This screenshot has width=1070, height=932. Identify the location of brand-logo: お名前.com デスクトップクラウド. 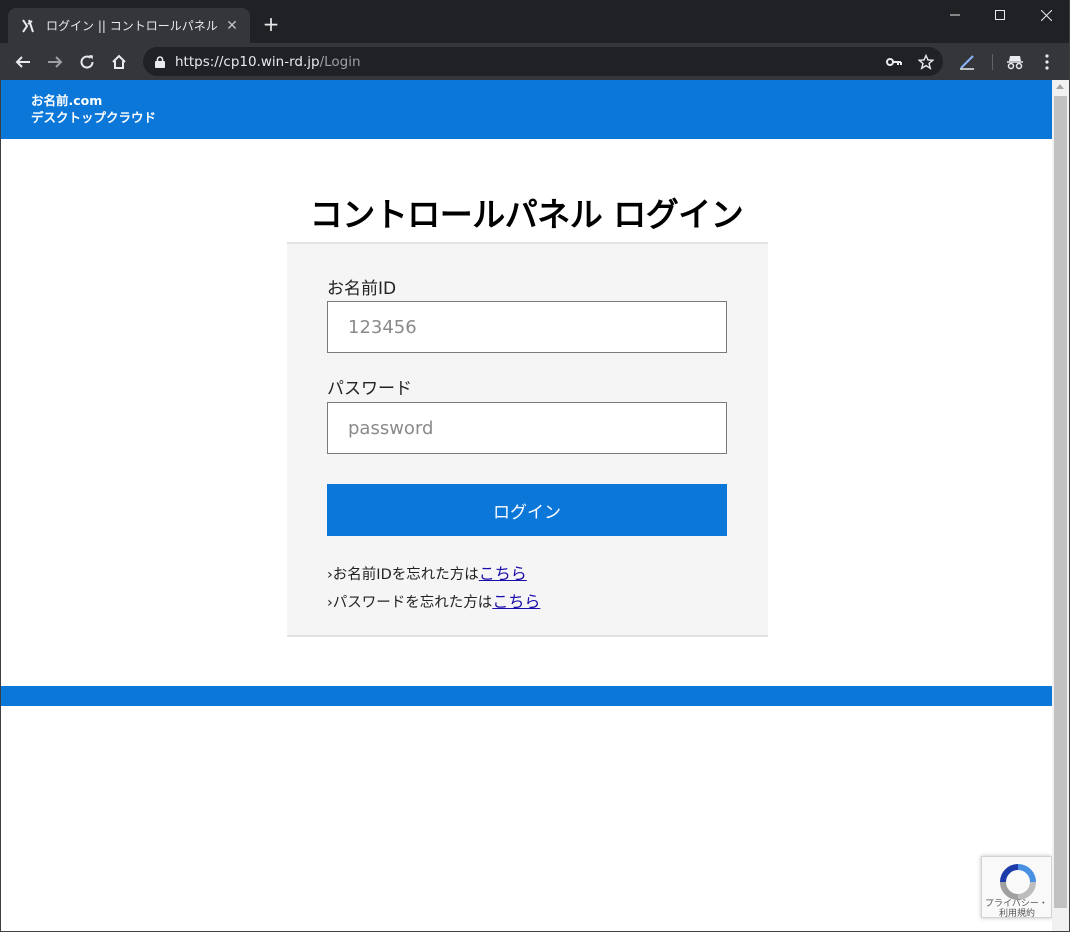
(93, 109).